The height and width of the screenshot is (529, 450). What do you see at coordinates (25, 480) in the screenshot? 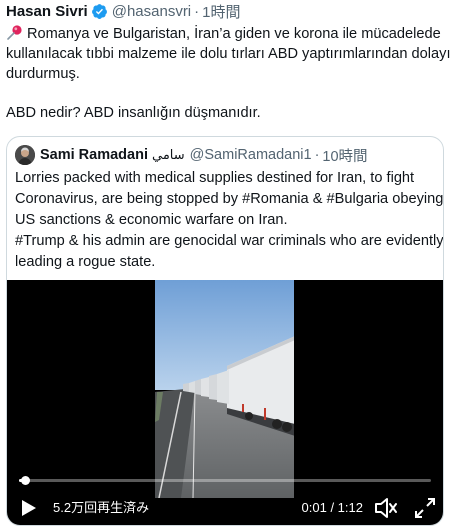
I see `video-progress-thumb` at bounding box center [25, 480].